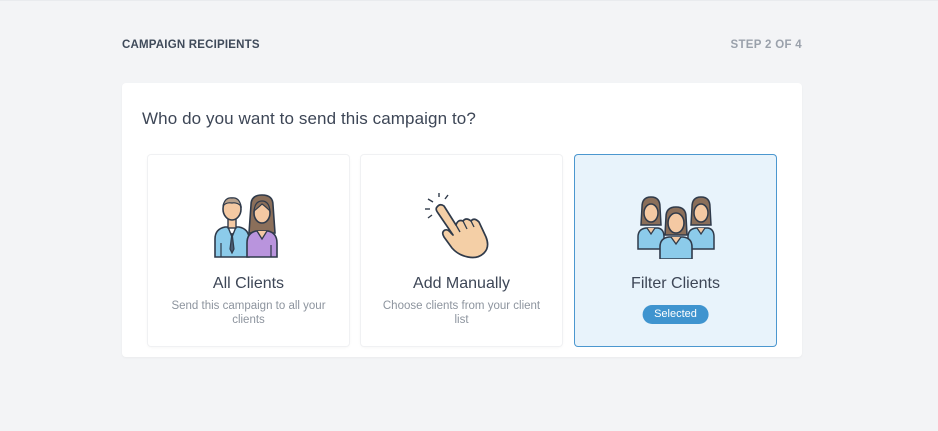 The height and width of the screenshot is (431, 938). I want to click on option-title: All Clients, so click(248, 283).